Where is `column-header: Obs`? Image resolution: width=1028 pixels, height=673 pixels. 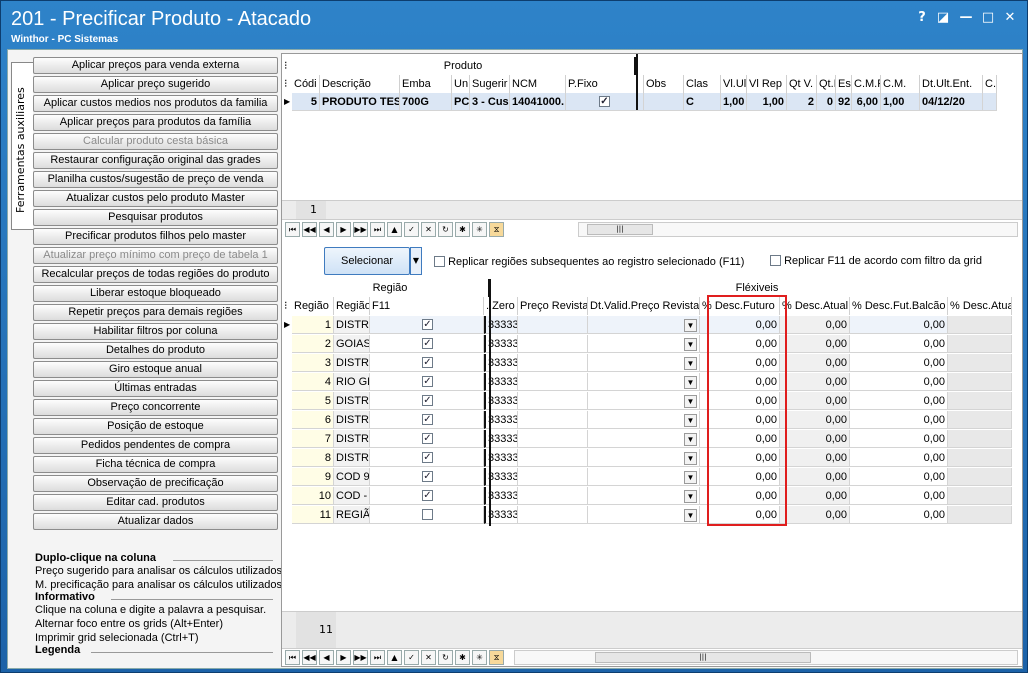
column-header: Obs is located at coordinates (664, 84).